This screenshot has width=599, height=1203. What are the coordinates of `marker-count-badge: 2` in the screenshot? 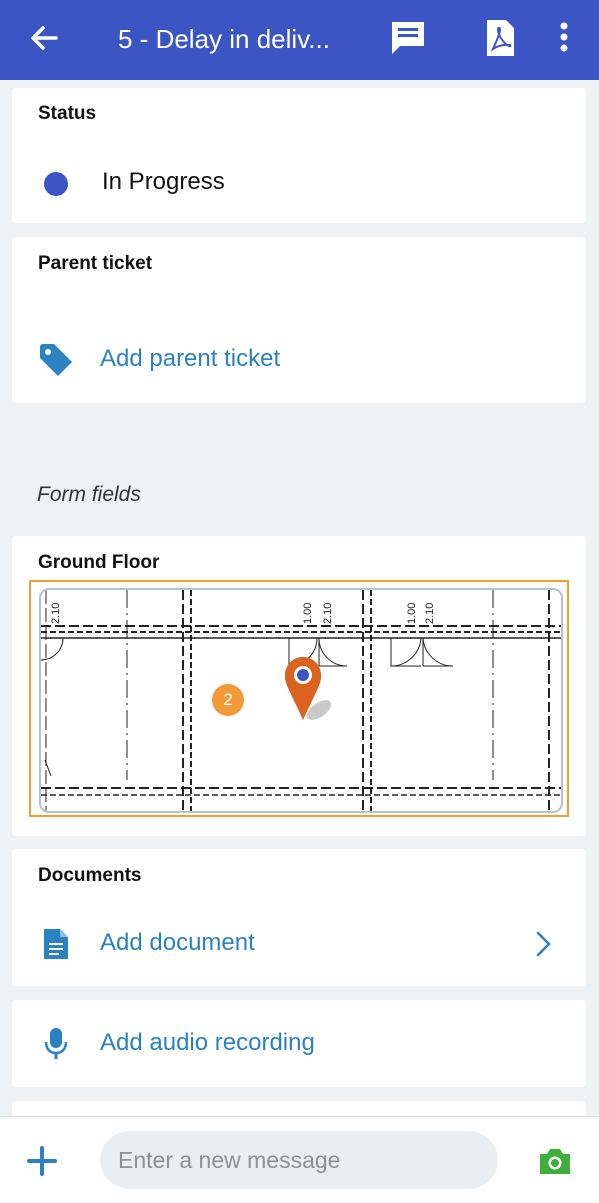 It's located at (228, 700).